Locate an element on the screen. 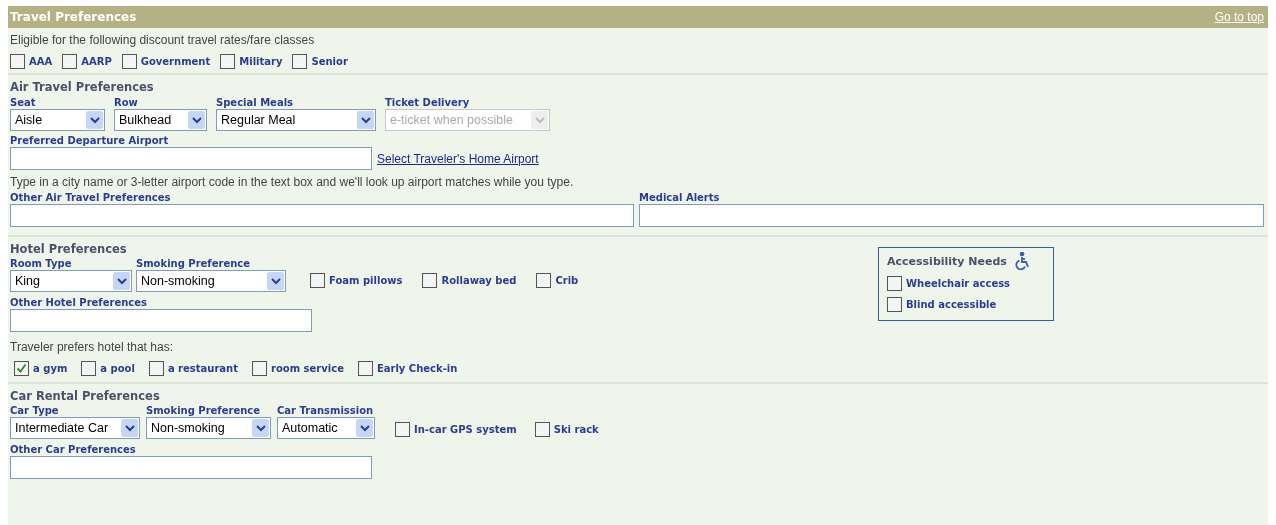 This screenshot has height=525, width=1276. field-label: Ticket Delivery is located at coordinates (428, 103).